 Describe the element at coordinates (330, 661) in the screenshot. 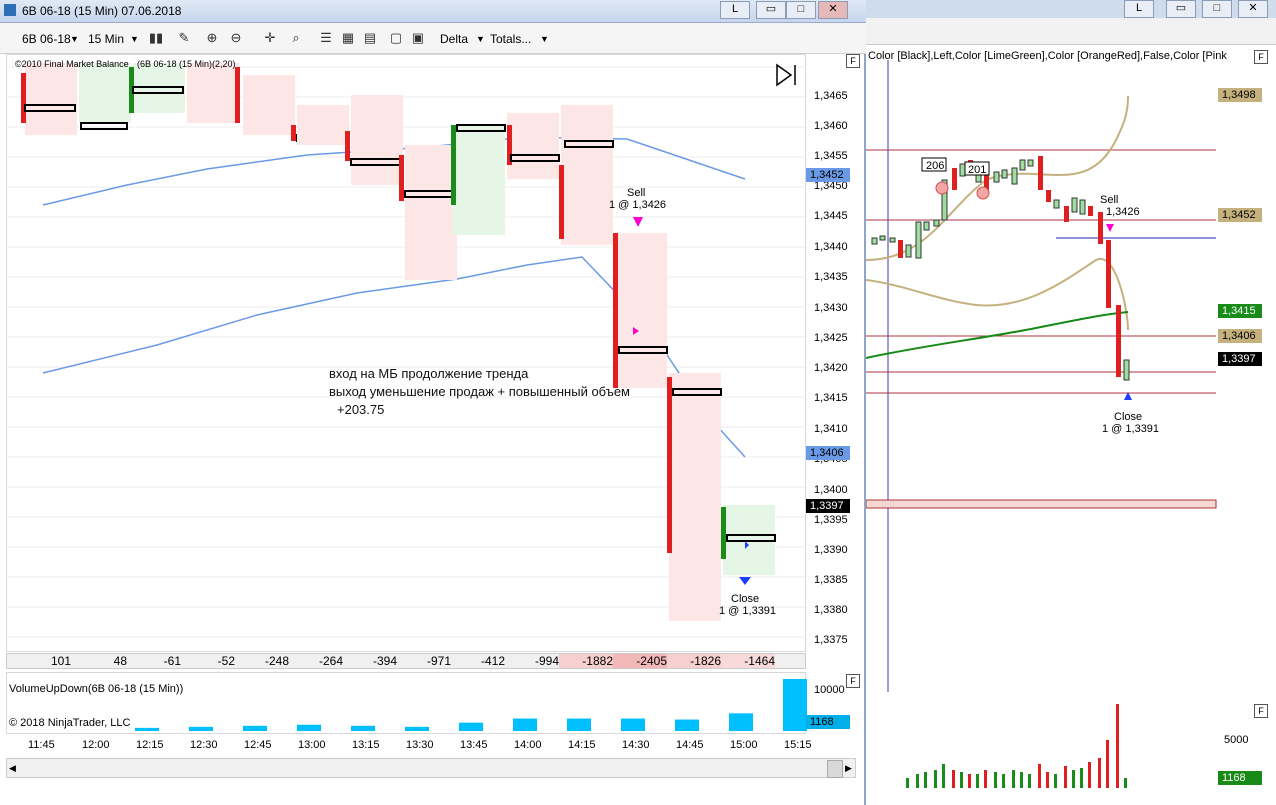

I see `delta-cell: -264` at that location.